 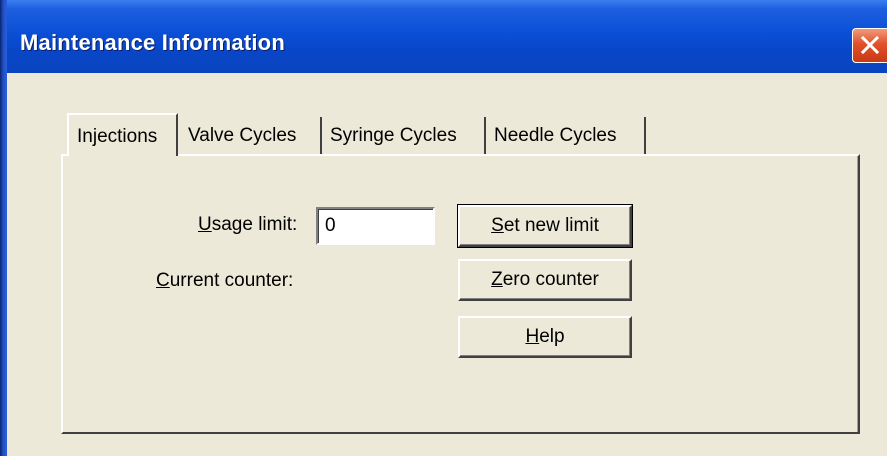 What do you see at coordinates (242, 135) in the screenshot?
I see `tab-label: Valve Cycles` at bounding box center [242, 135].